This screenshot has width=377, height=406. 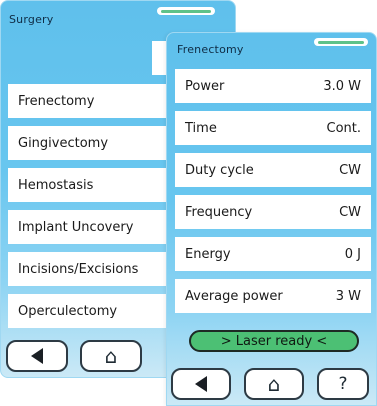 I want to click on surgery-screen-title: Surgery, so click(x=31, y=19).